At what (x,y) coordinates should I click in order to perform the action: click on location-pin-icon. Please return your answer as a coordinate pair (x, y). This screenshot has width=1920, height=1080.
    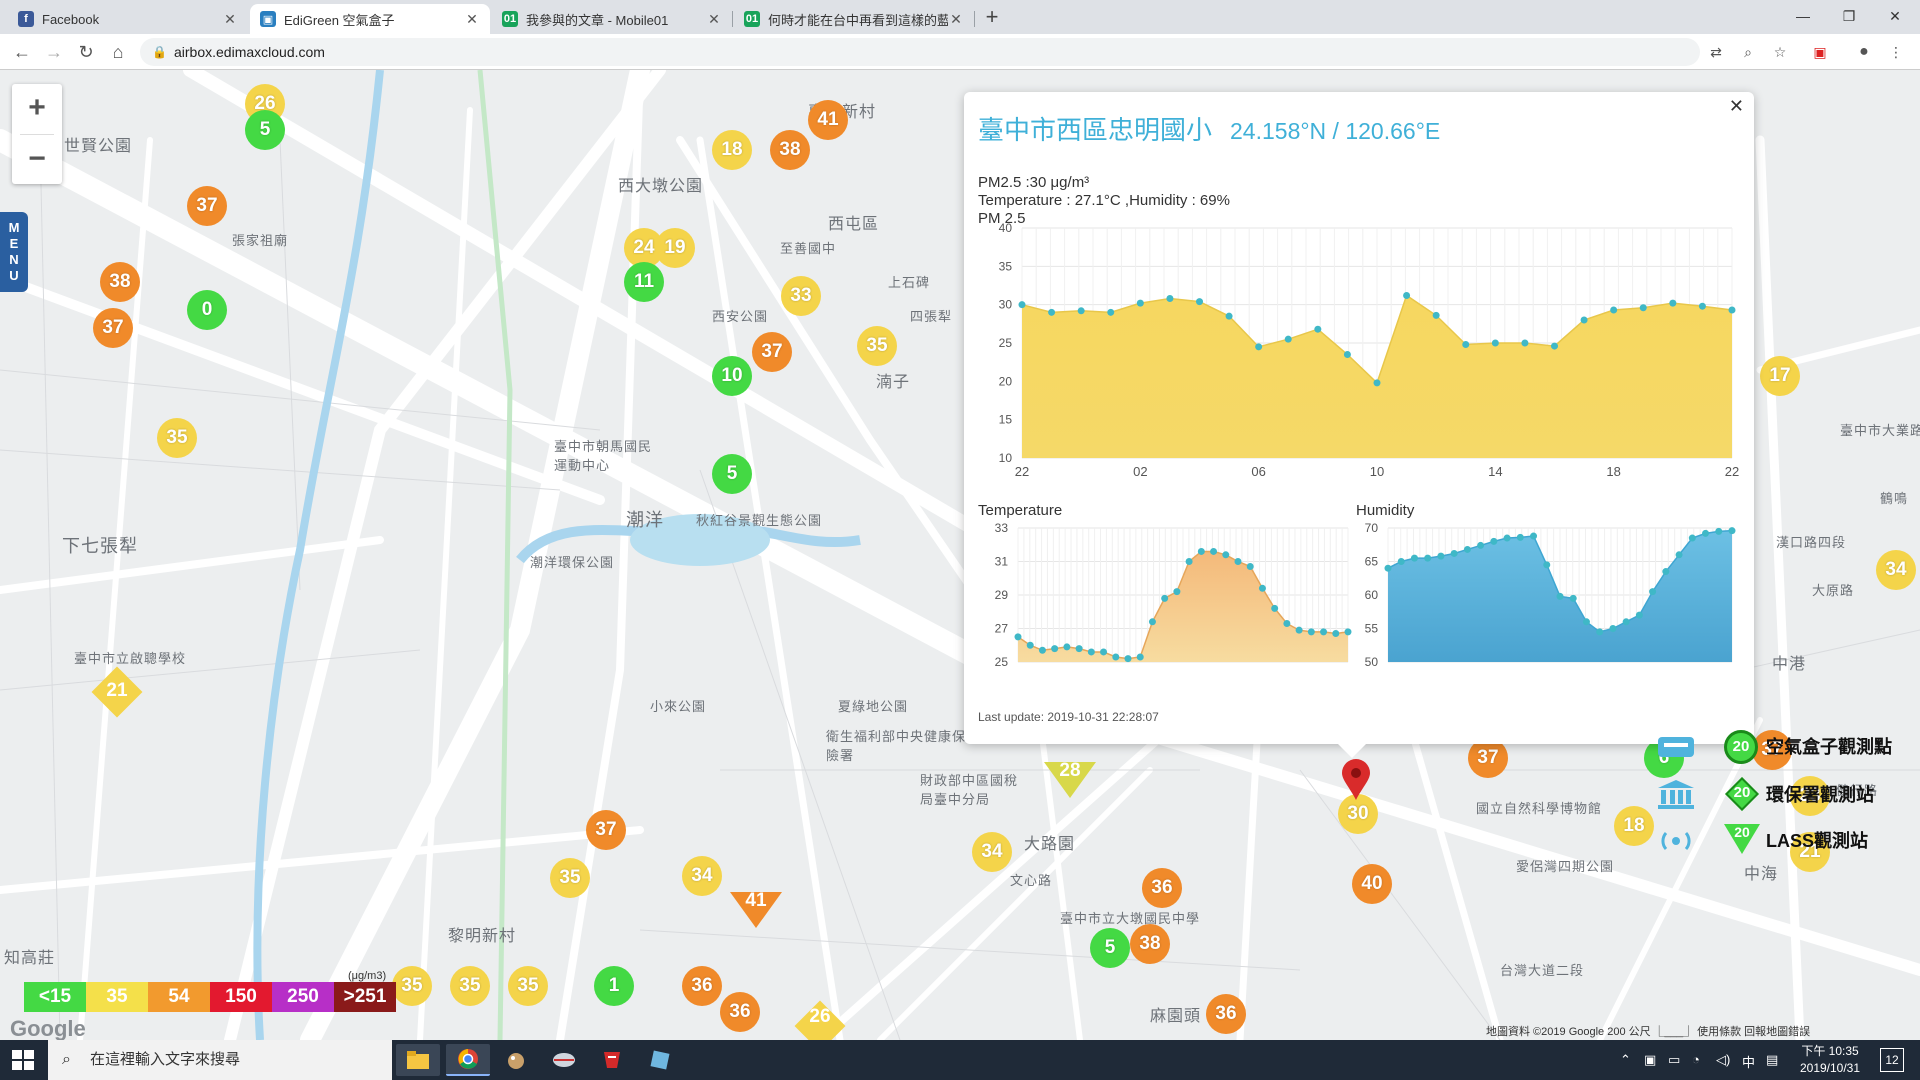
    Looking at the image, I should click on (1356, 780).